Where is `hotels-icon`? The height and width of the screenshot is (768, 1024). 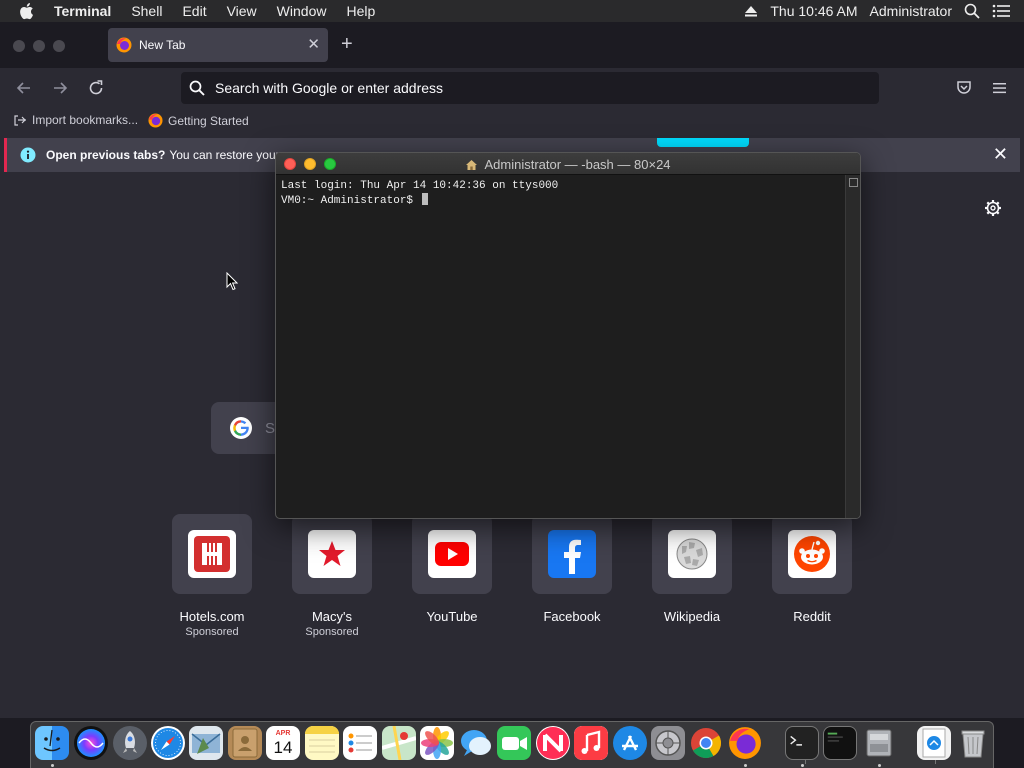
hotels-icon is located at coordinates (212, 554).